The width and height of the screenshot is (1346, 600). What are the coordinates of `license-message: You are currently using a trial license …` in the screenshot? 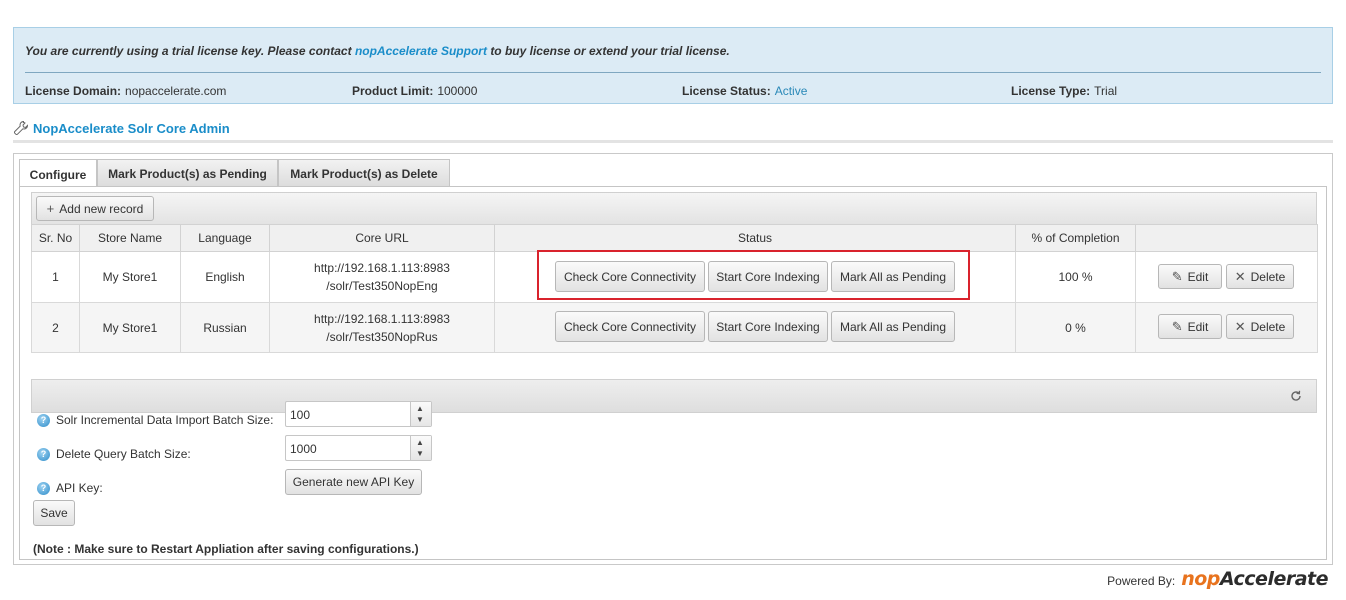 It's located at (377, 51).